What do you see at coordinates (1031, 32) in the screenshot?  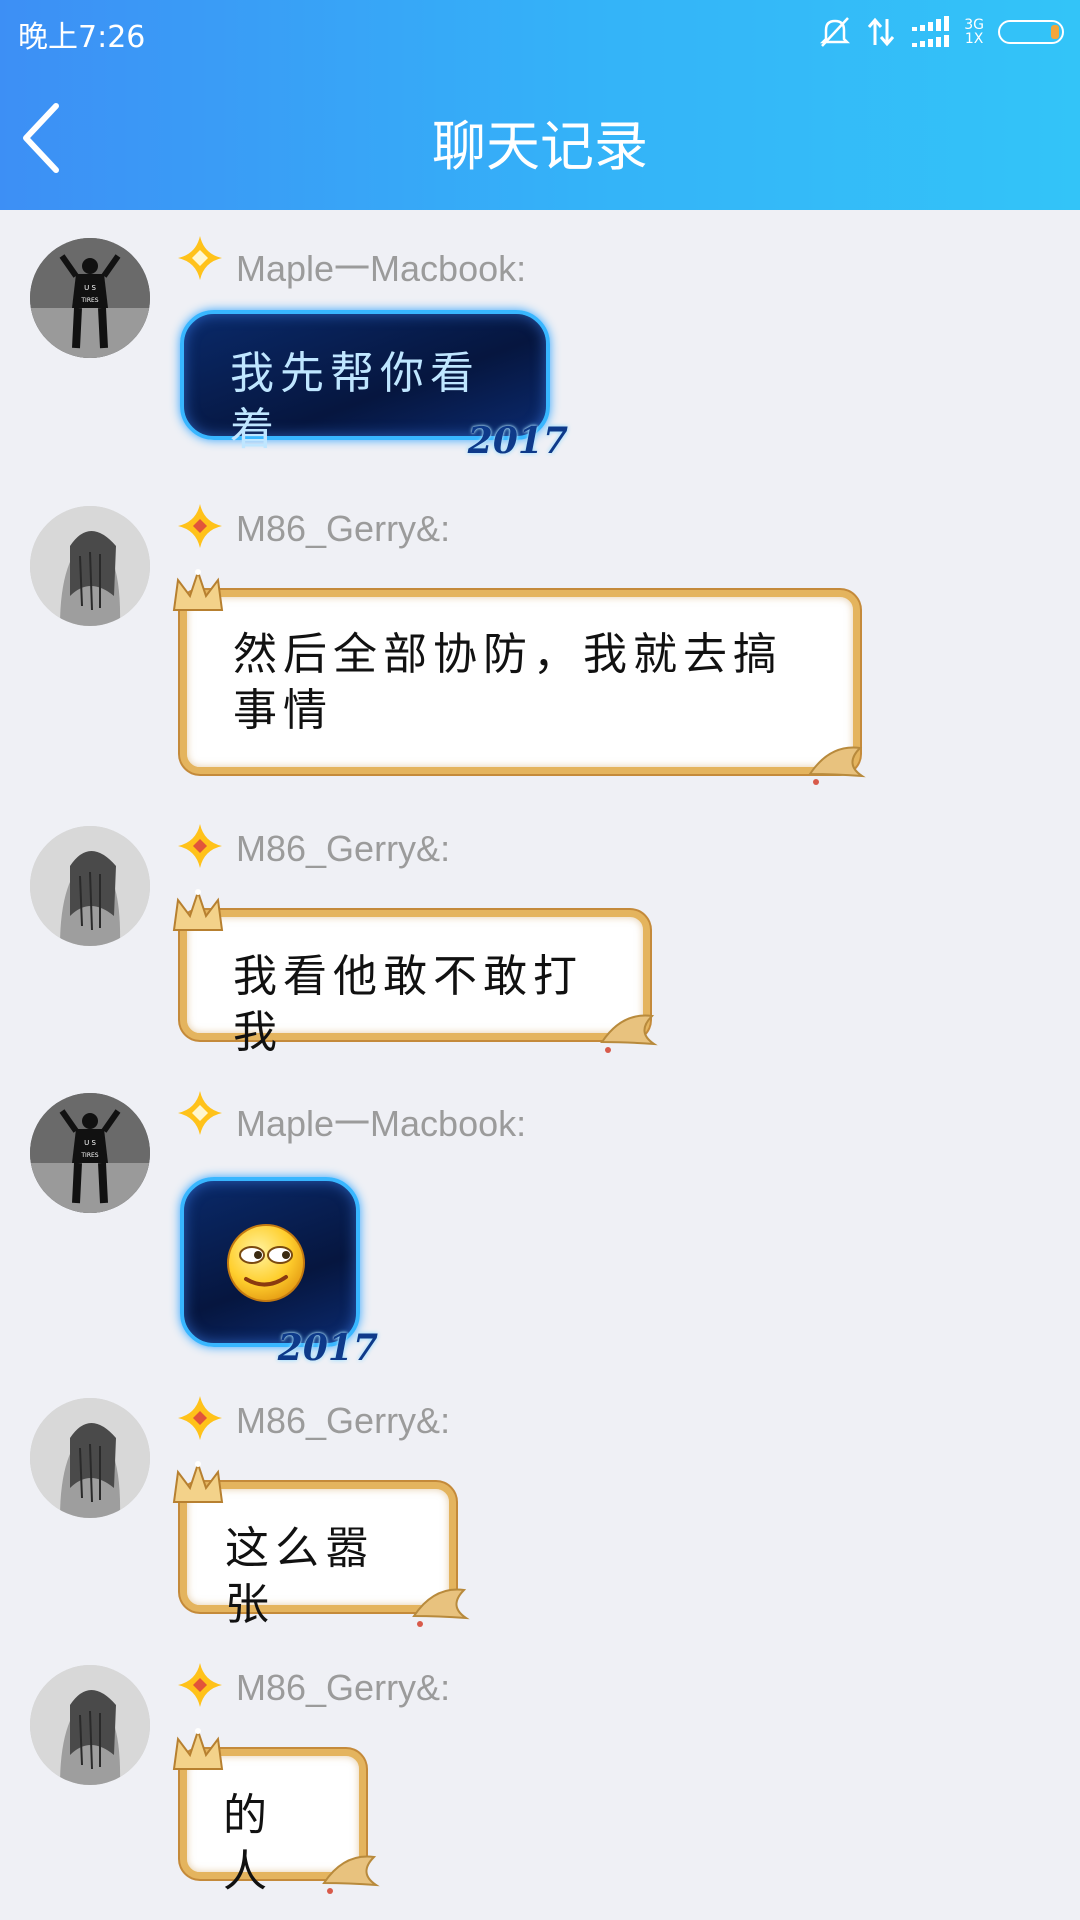 I see `battery-icon` at bounding box center [1031, 32].